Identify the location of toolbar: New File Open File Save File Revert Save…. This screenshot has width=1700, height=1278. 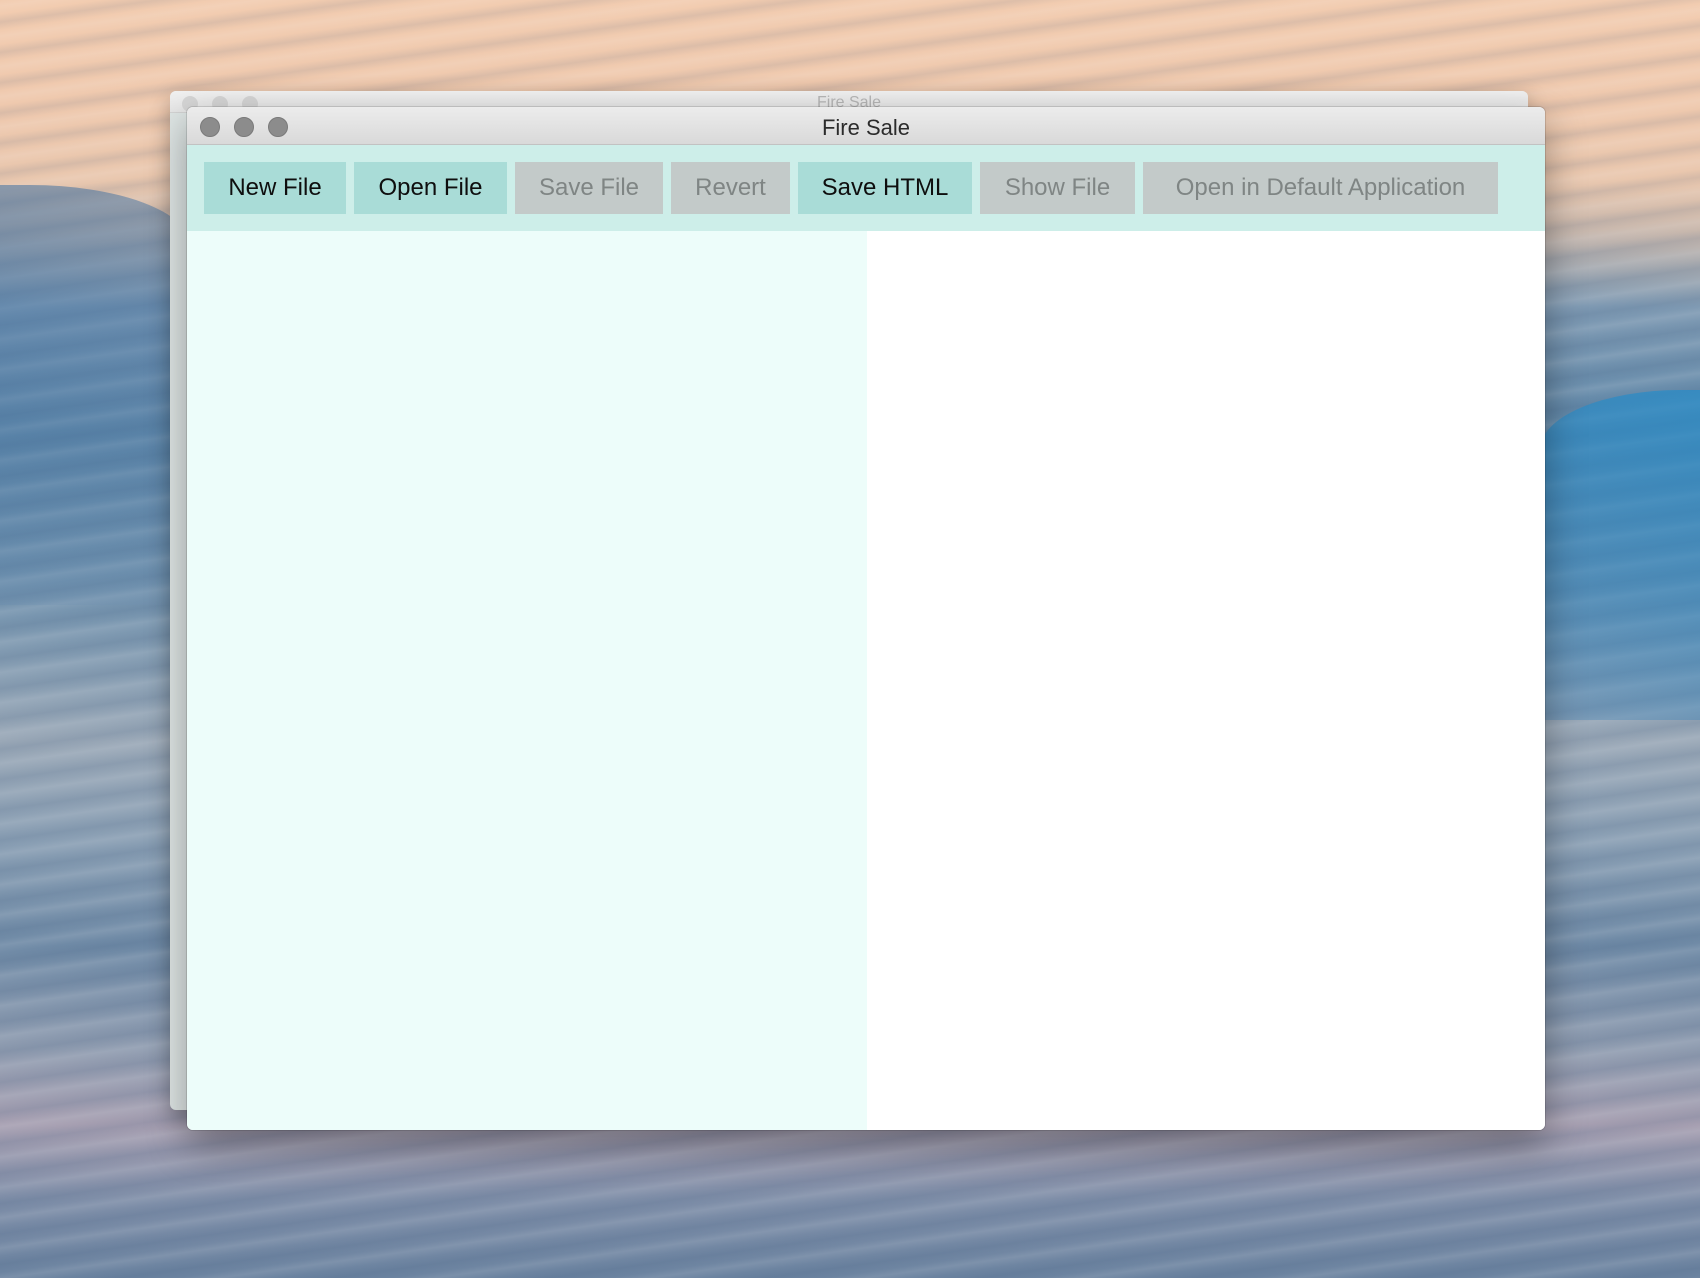
(866, 188).